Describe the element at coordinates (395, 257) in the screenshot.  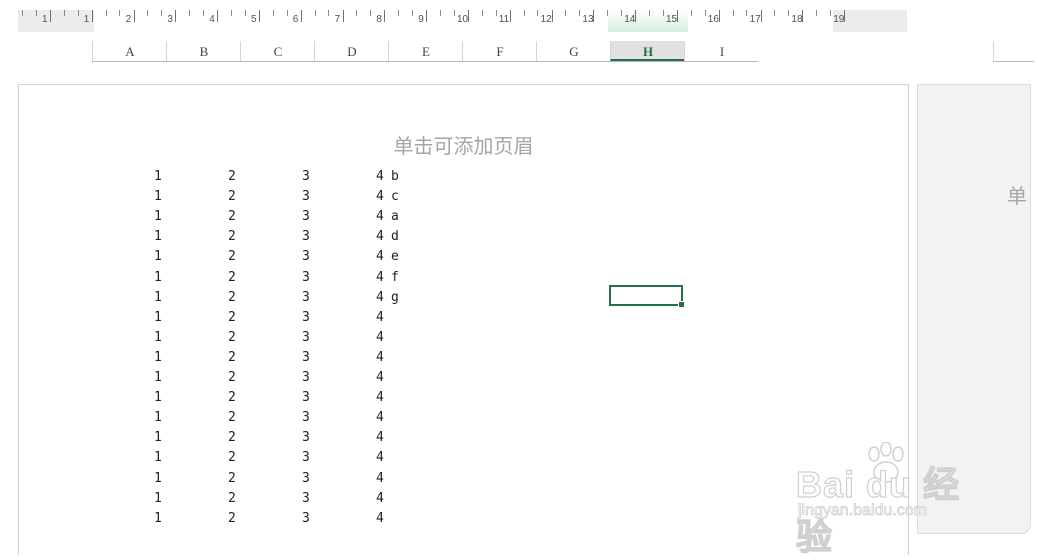
I see `cell-e: e` at that location.